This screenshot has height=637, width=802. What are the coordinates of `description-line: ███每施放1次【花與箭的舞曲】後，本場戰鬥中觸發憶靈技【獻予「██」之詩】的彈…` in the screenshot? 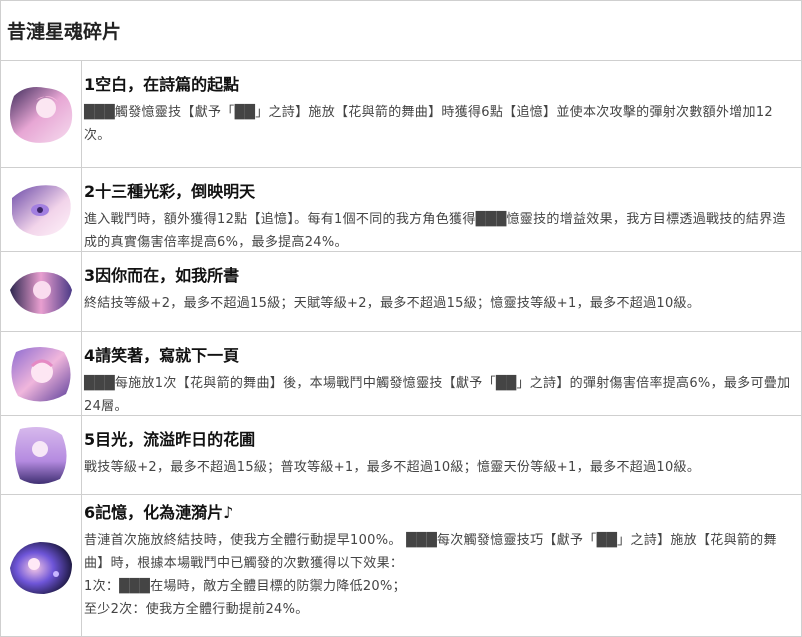 It's located at (437, 395).